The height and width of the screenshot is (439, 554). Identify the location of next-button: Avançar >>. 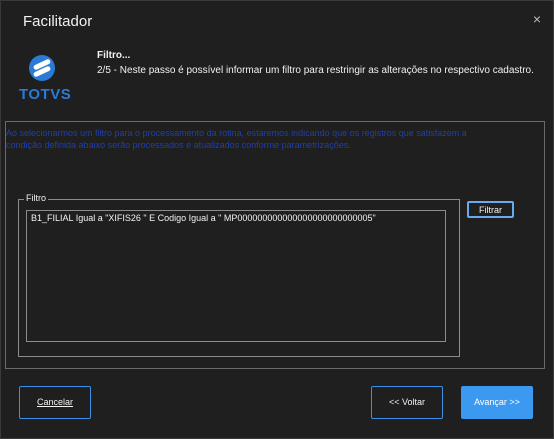
(497, 402).